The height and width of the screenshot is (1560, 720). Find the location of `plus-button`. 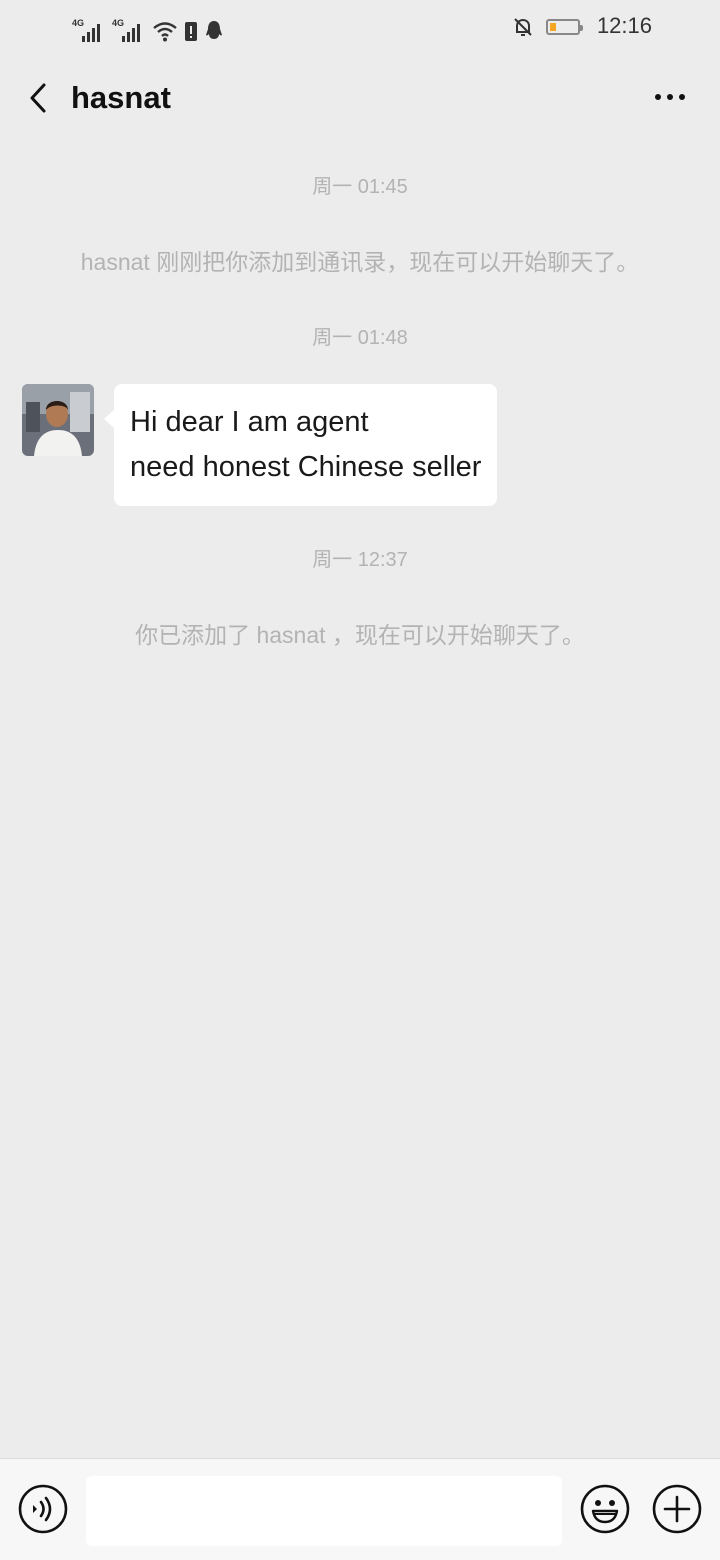

plus-button is located at coordinates (677, 1509).